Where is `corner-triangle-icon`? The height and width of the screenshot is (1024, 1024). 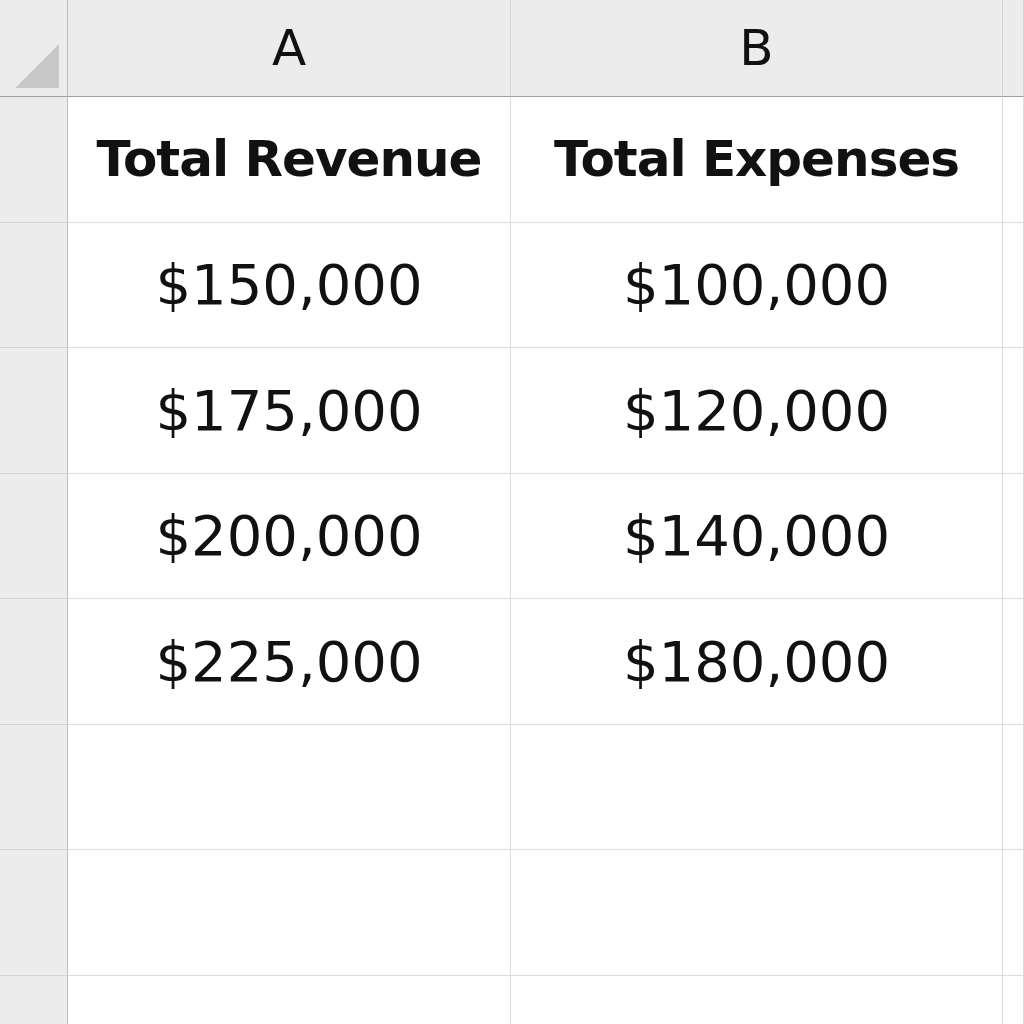
corner-triangle-icon is located at coordinates (37, 66).